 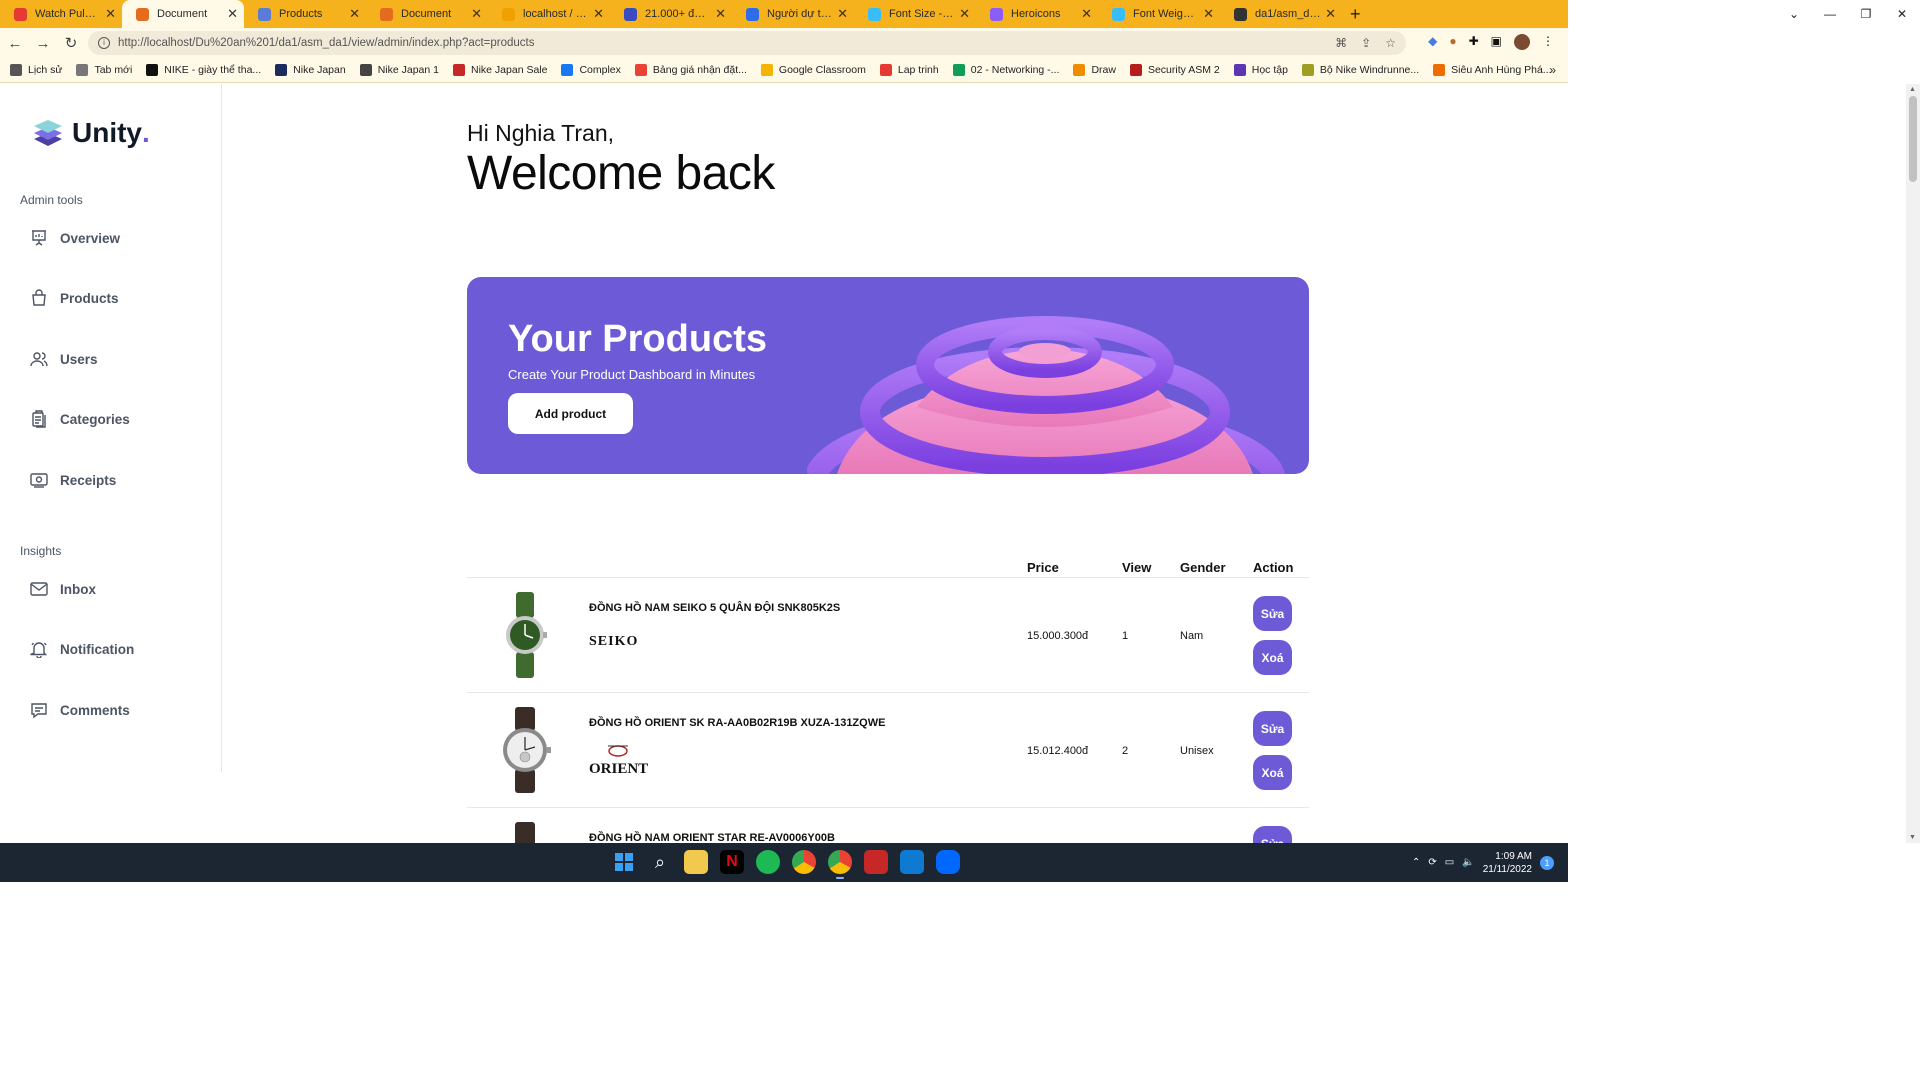 What do you see at coordinates (1548, 42) in the screenshot?
I see `menu-icon: ⋮` at bounding box center [1548, 42].